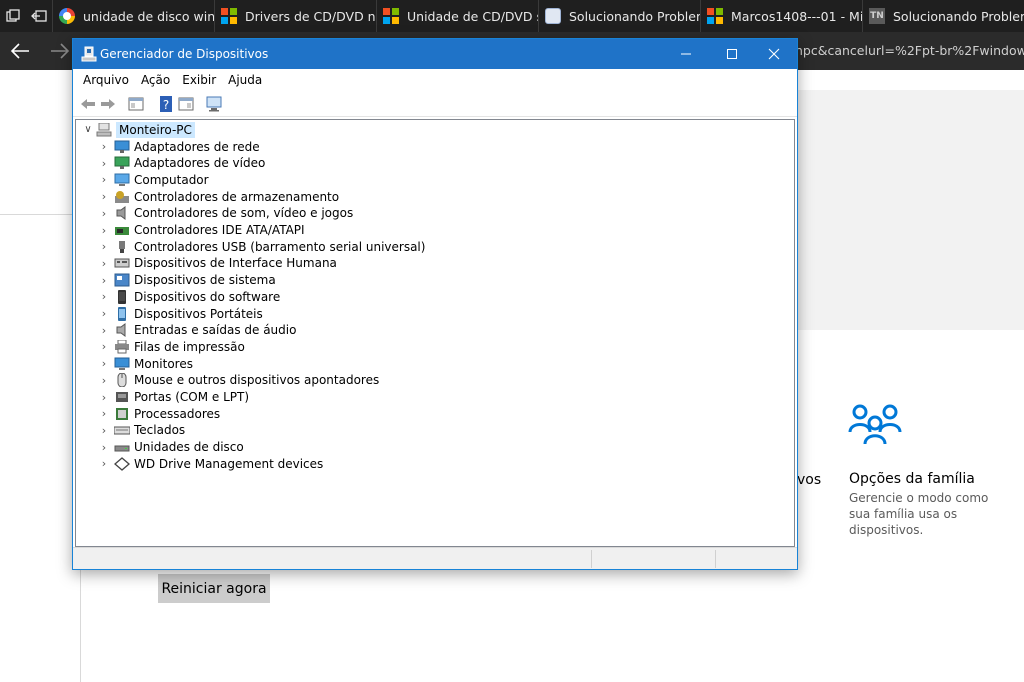  I want to click on device-category: › Adaptadores de vídeo, so click(181, 163).